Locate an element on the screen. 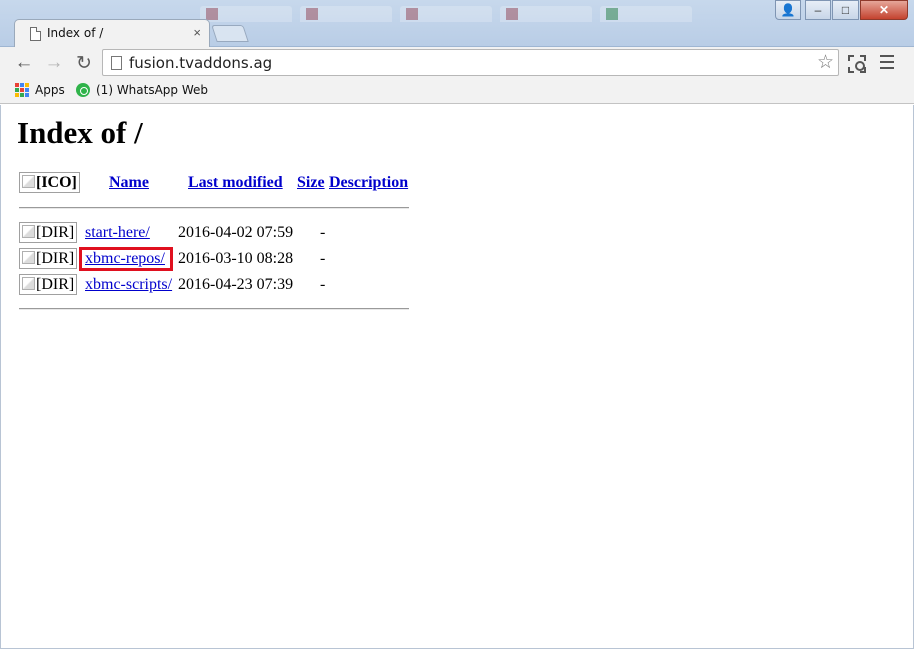 The image size is (914, 649). minimize-button: ‒ is located at coordinates (818, 10).